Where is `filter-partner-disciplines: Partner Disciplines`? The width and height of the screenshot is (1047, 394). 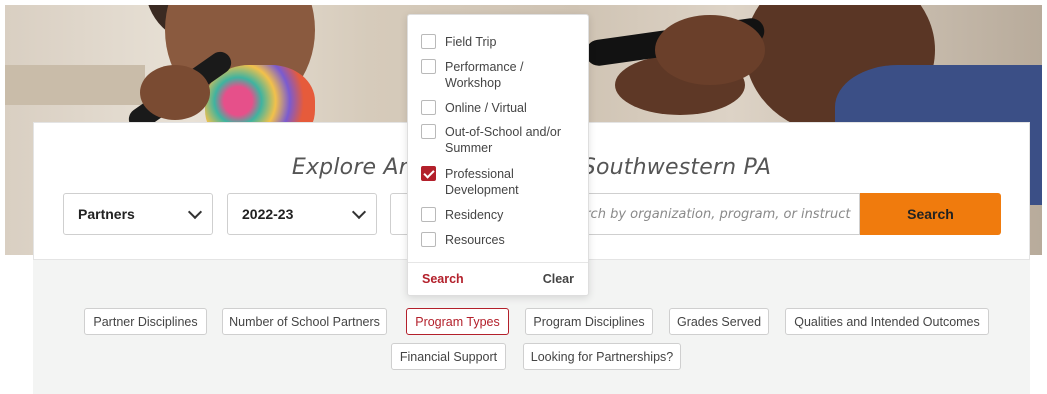
filter-partner-disciplines: Partner Disciplines is located at coordinates (145, 321).